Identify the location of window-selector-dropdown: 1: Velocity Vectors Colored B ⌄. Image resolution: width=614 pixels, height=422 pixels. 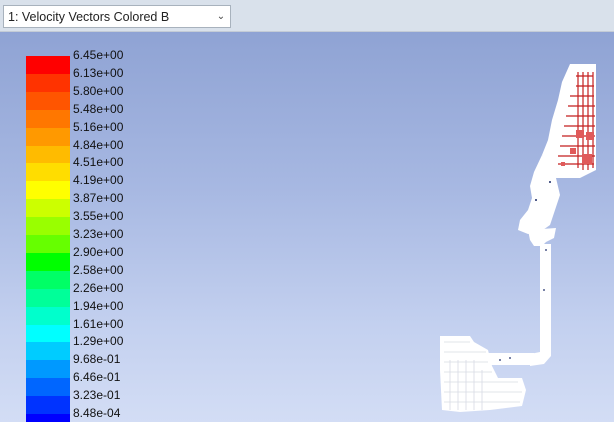
(117, 16).